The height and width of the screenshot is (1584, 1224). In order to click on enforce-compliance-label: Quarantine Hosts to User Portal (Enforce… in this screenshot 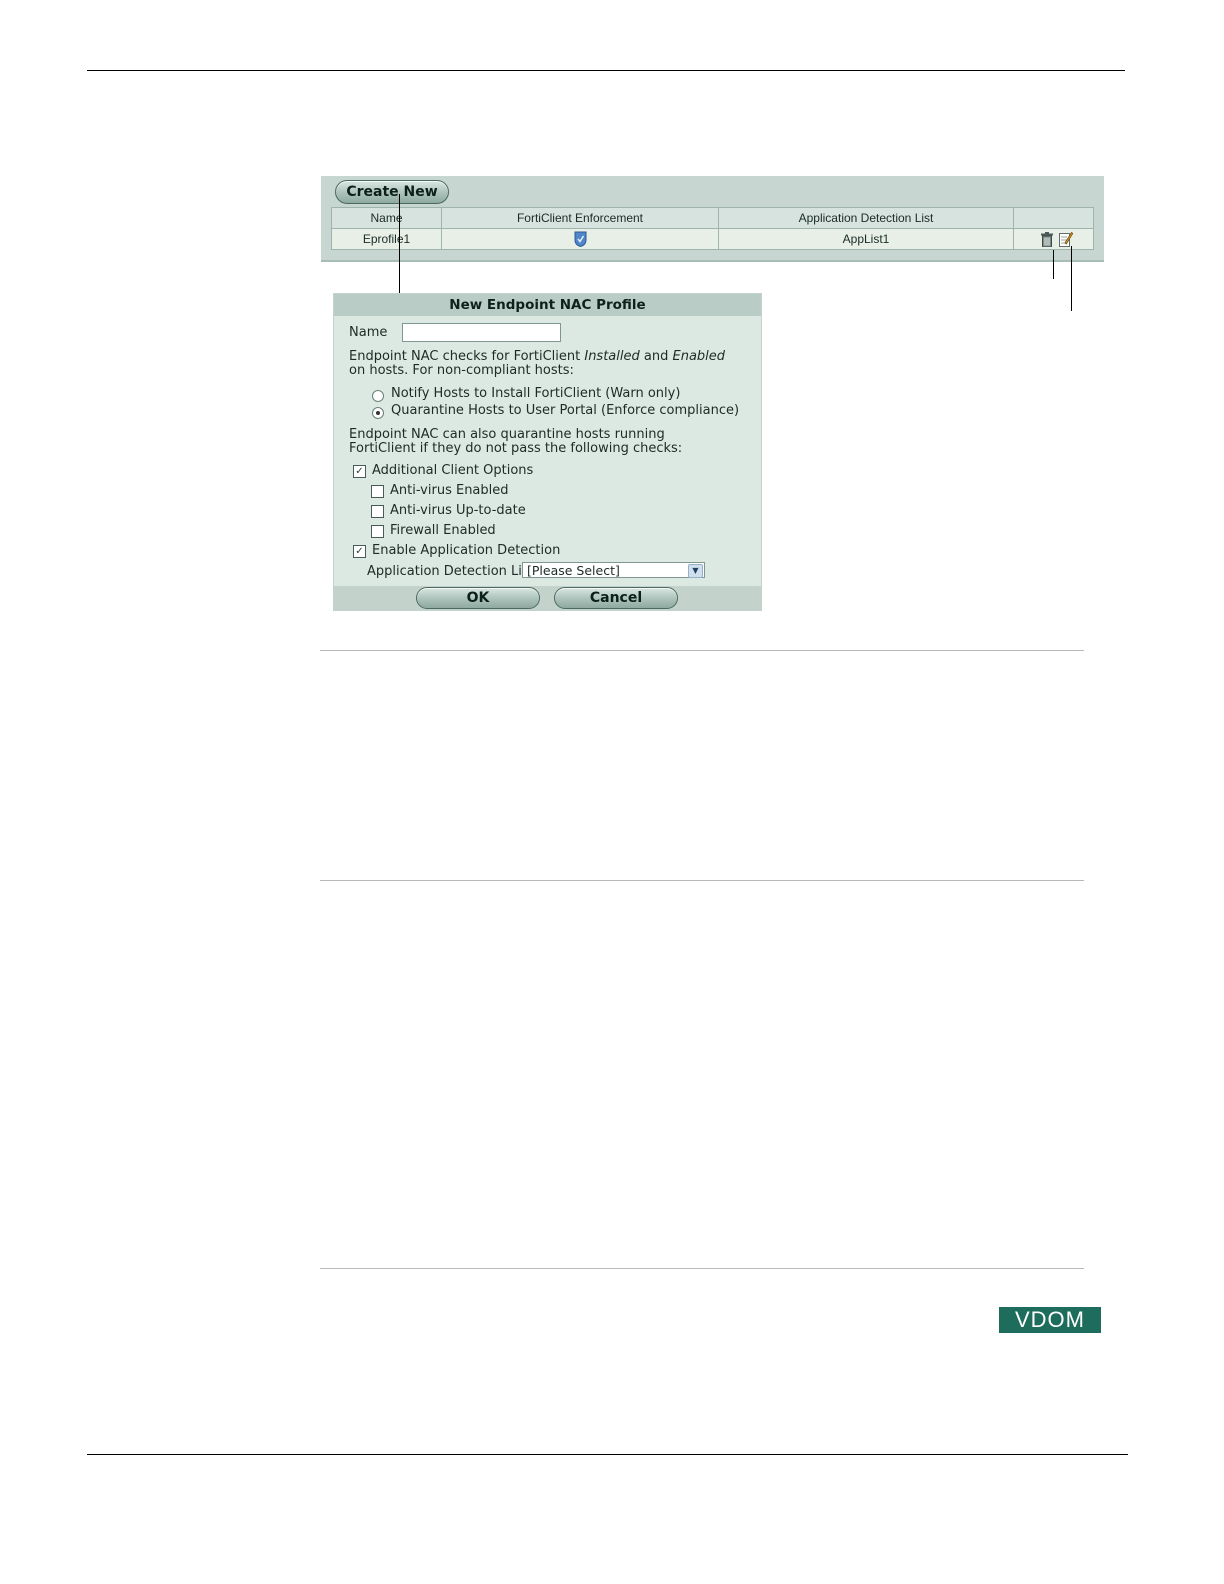, I will do `click(565, 410)`.